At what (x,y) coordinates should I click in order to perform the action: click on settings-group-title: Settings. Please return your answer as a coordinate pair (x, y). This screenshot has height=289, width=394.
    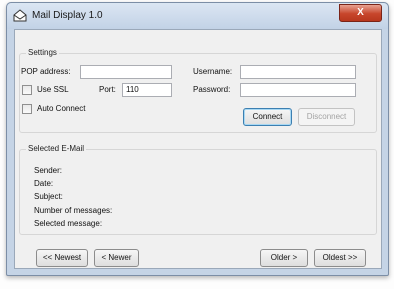
    Looking at the image, I should click on (42, 52).